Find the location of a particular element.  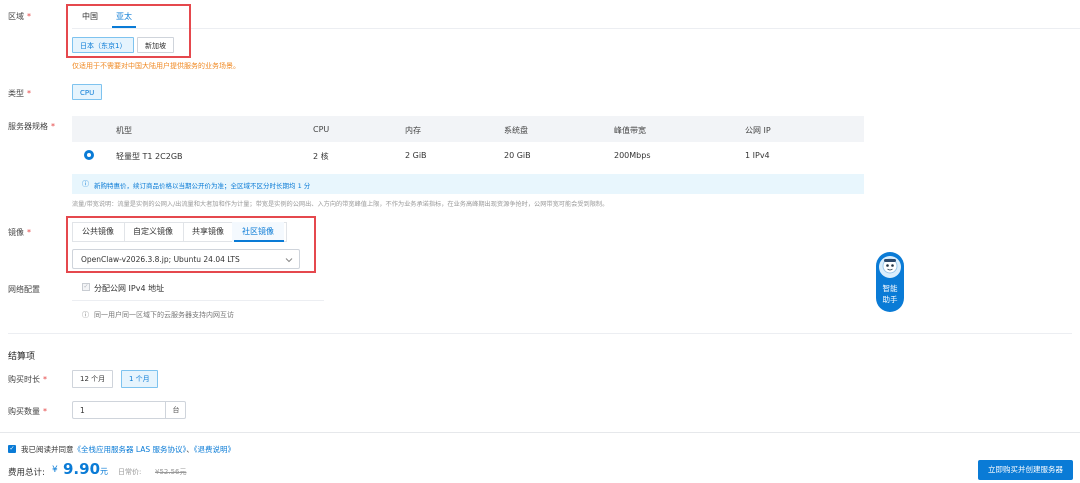

quantity-stepper: 1 台 is located at coordinates (129, 410).